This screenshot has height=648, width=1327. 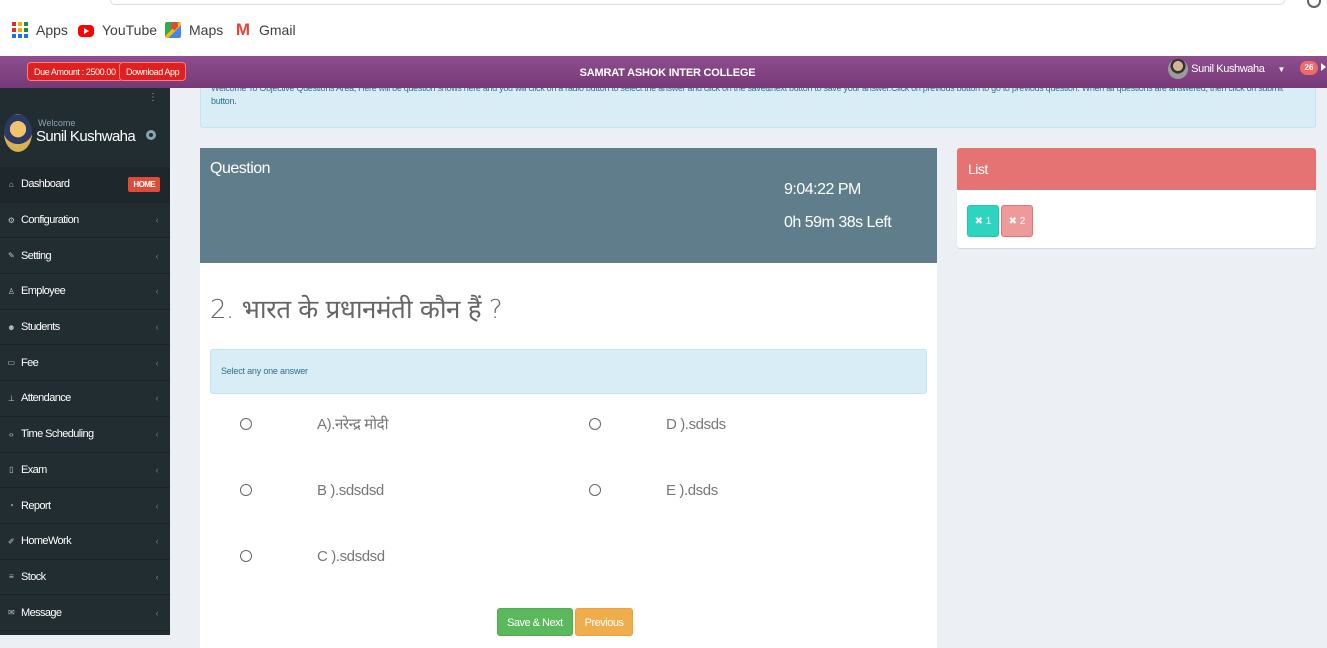 What do you see at coordinates (657, 424) in the screenshot?
I see `option-d: D ).sdsds` at bounding box center [657, 424].